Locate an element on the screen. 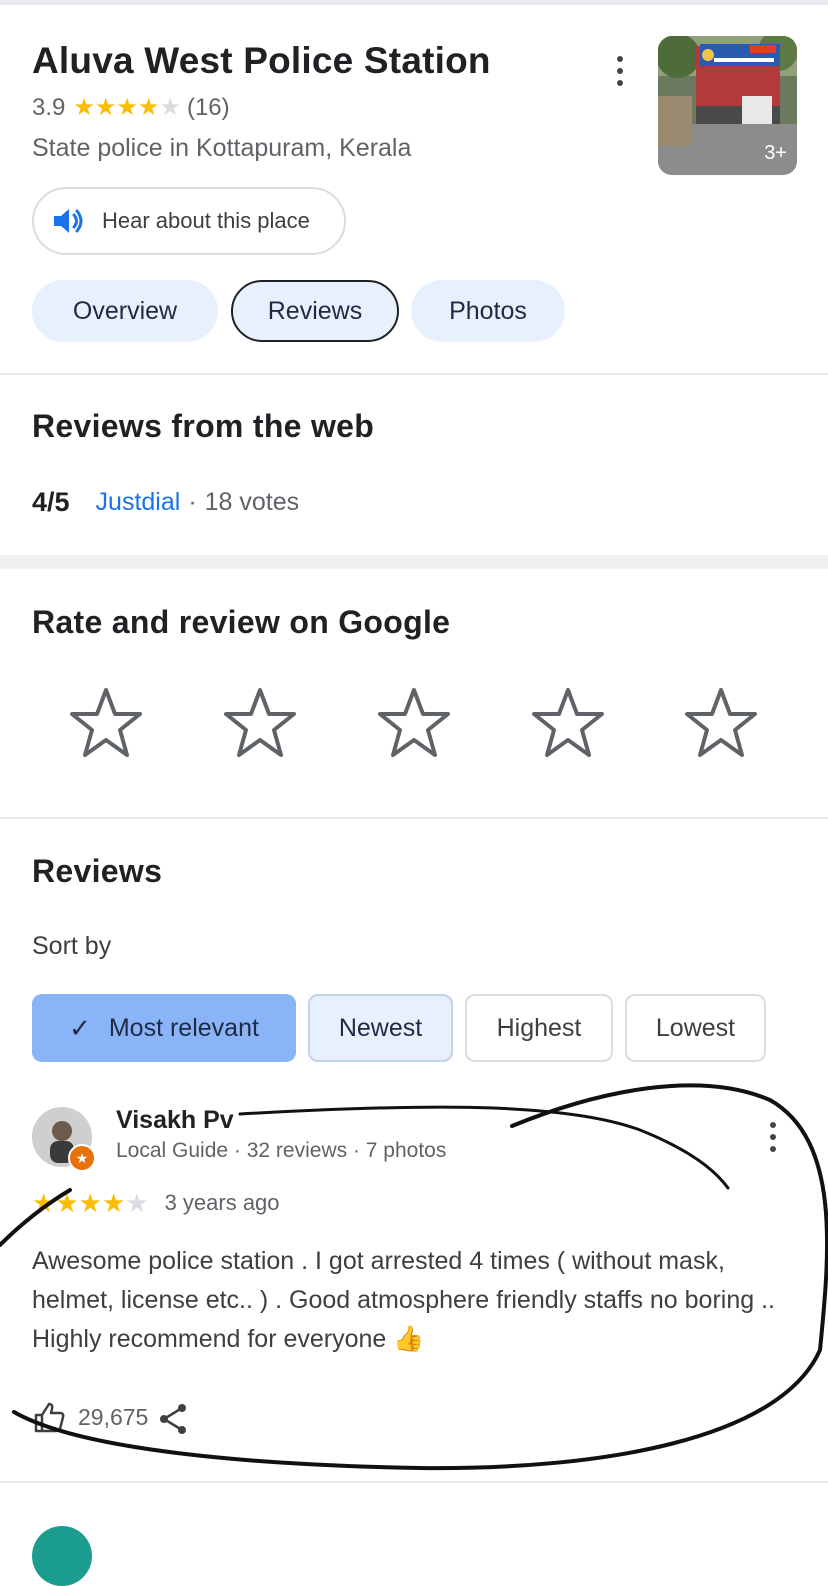 This screenshot has height=1586, width=828. rate-star-5-icon is located at coordinates (721, 723).